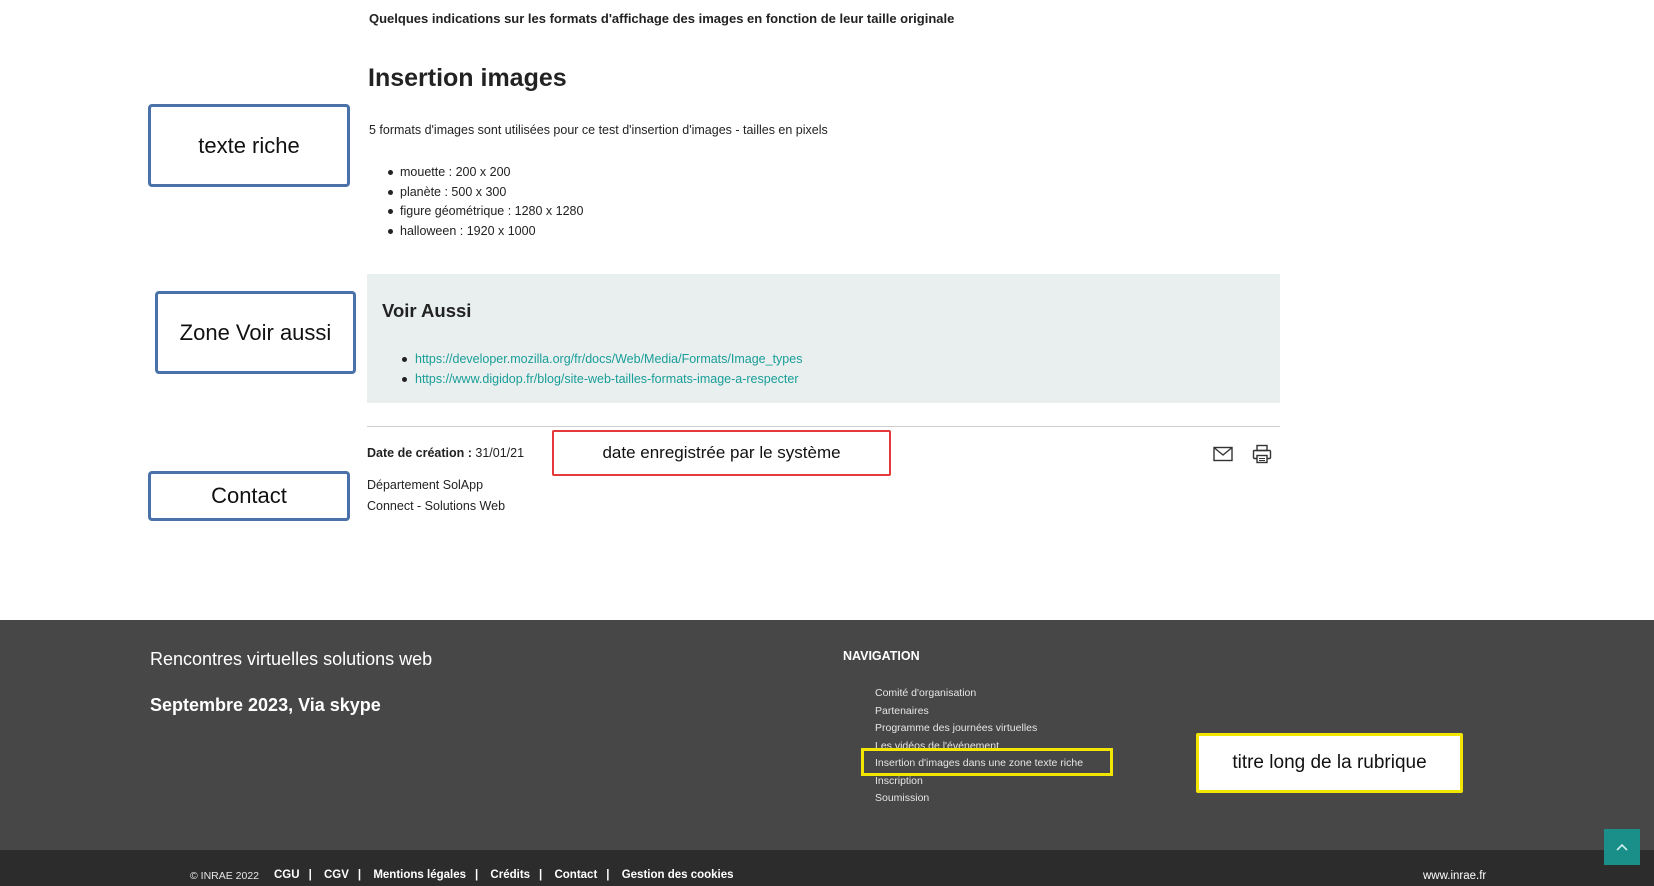 The height and width of the screenshot is (886, 1654). Describe the element at coordinates (249, 496) in the screenshot. I see `annotation-contact: Contact` at that location.